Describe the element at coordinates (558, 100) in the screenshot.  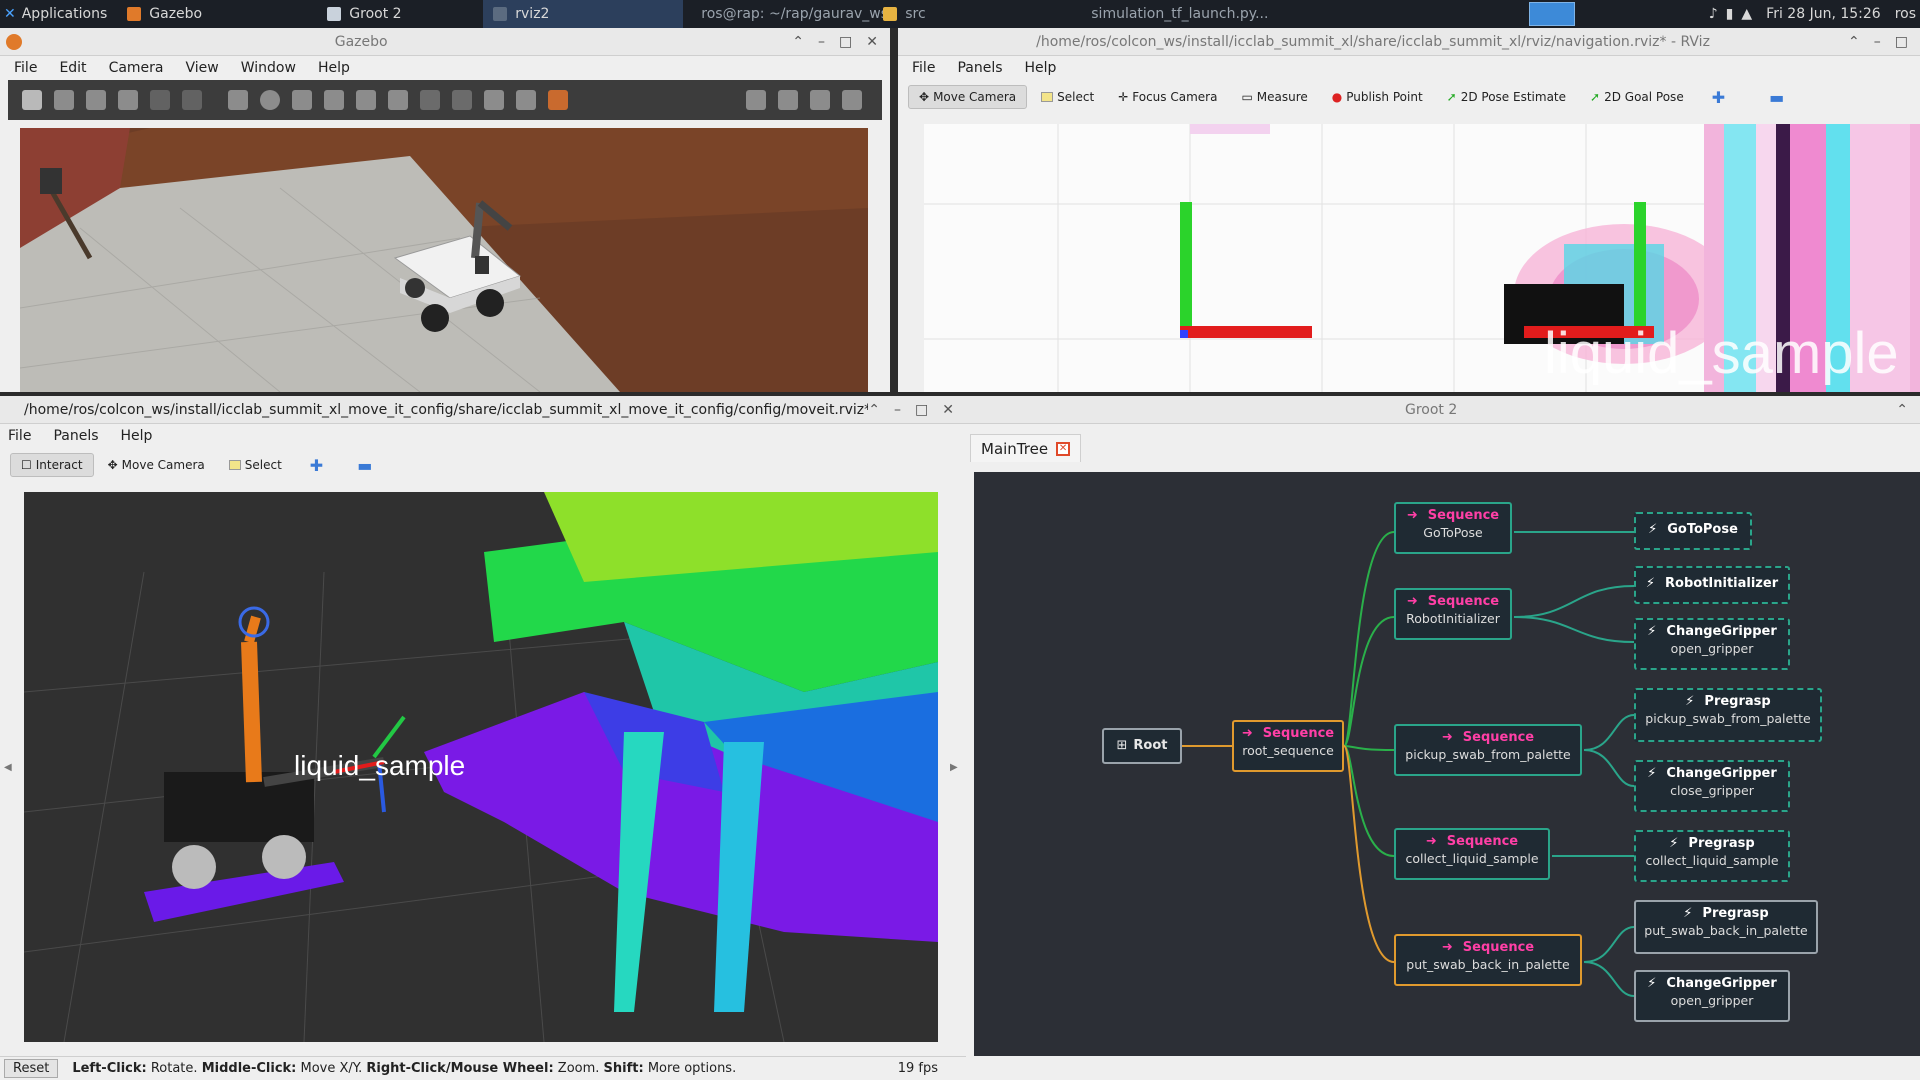
I see `orange-mode-icon` at that location.